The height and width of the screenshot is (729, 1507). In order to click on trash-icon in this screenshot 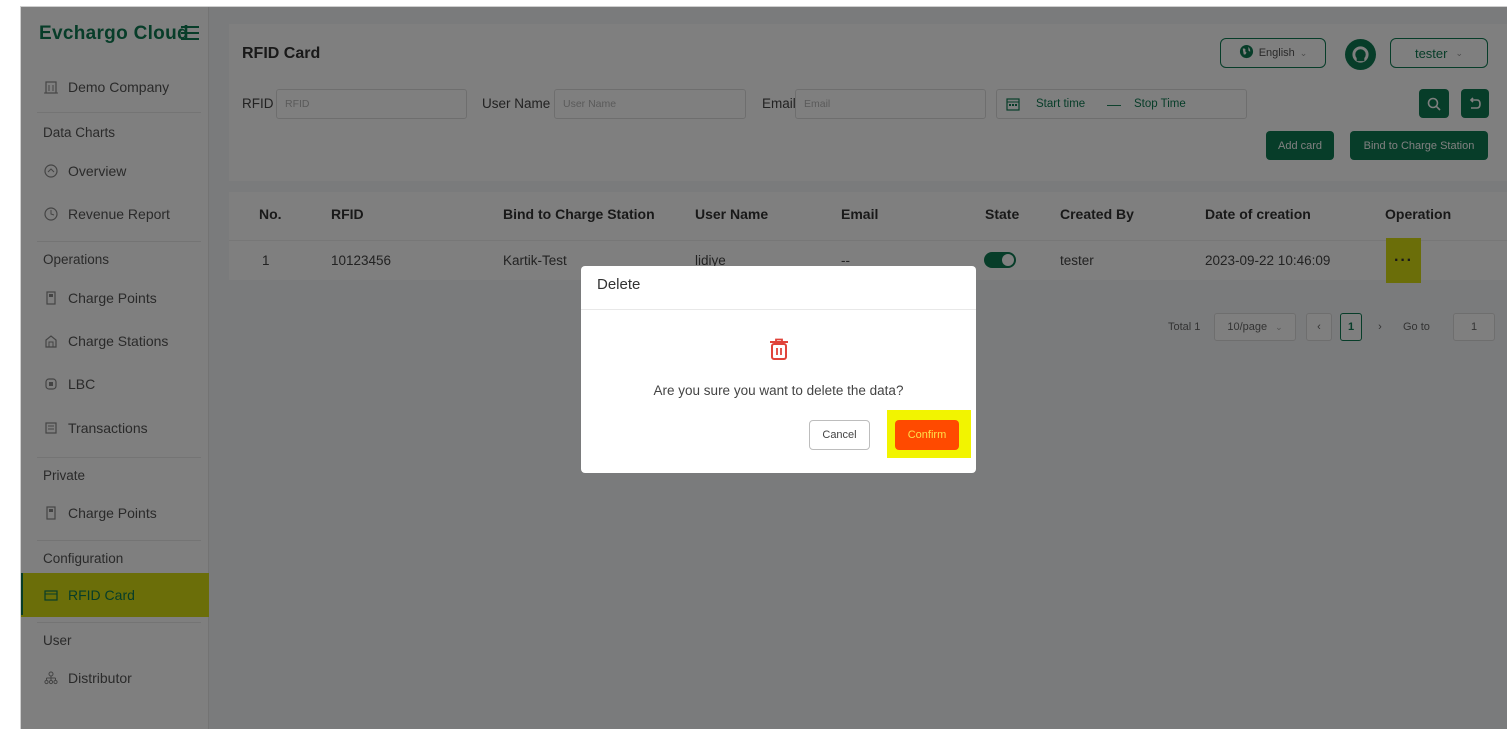, I will do `click(779, 349)`.